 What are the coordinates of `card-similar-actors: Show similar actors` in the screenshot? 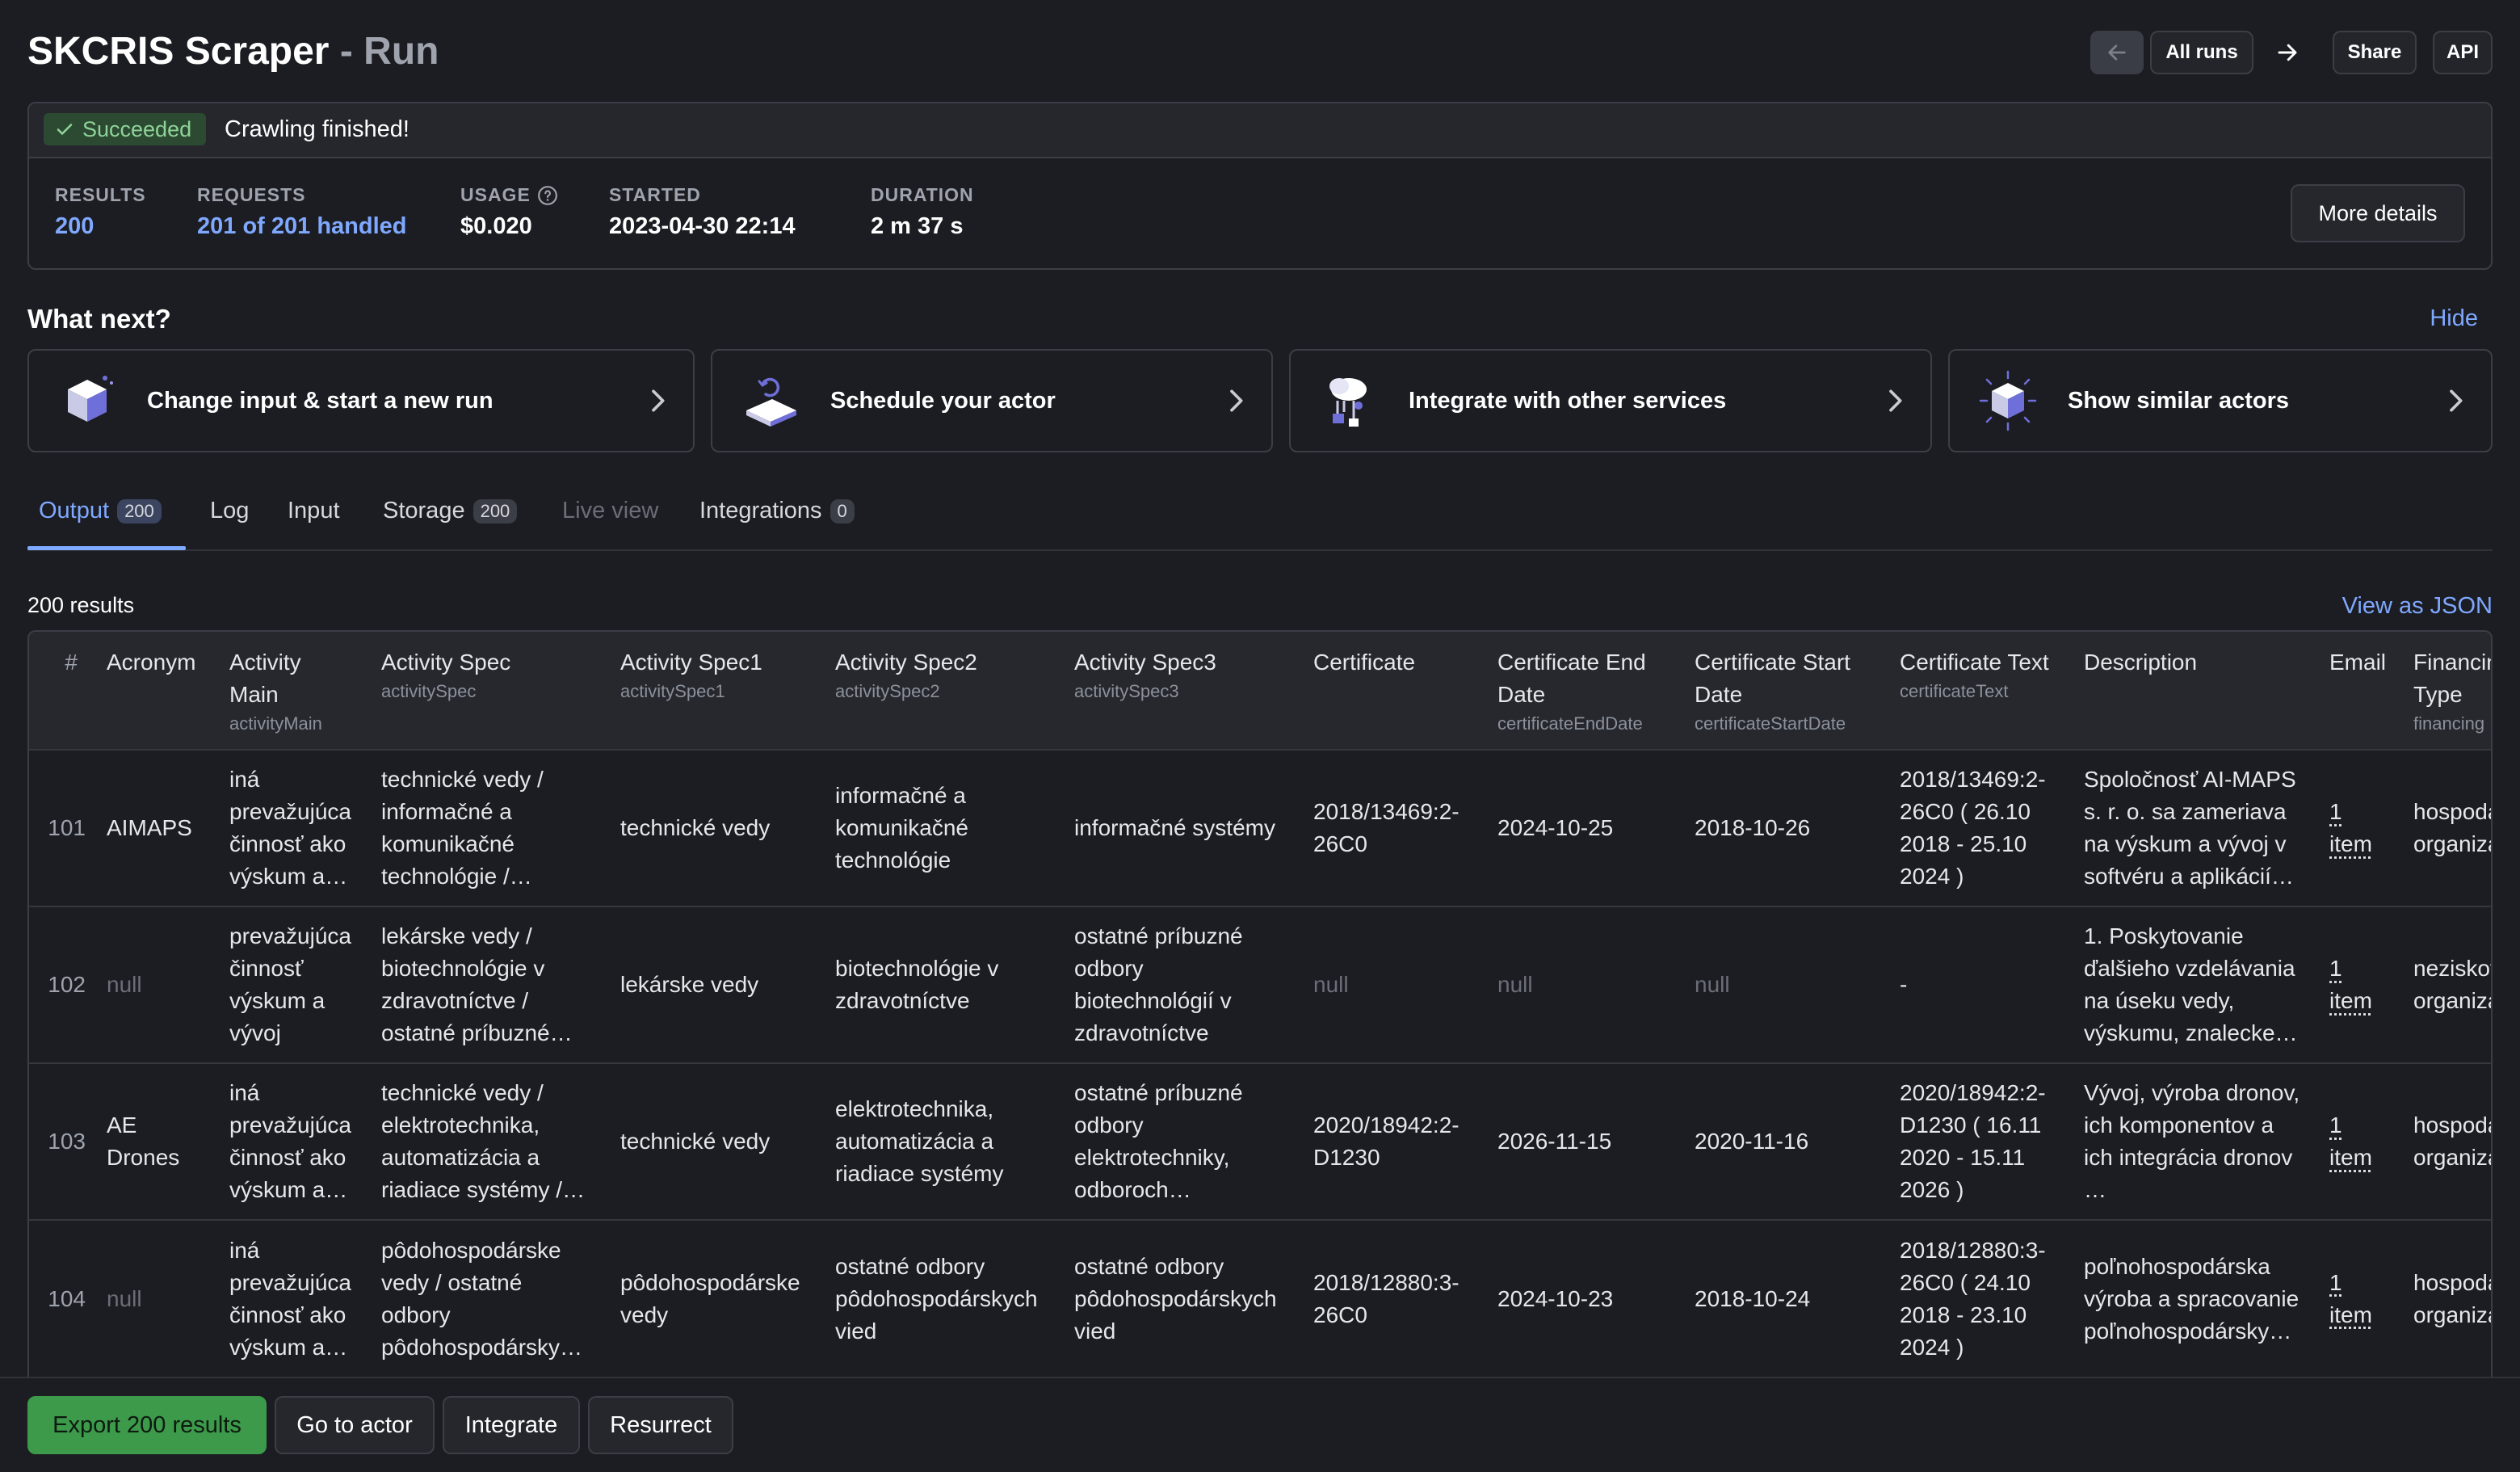 It's located at (2220, 400).